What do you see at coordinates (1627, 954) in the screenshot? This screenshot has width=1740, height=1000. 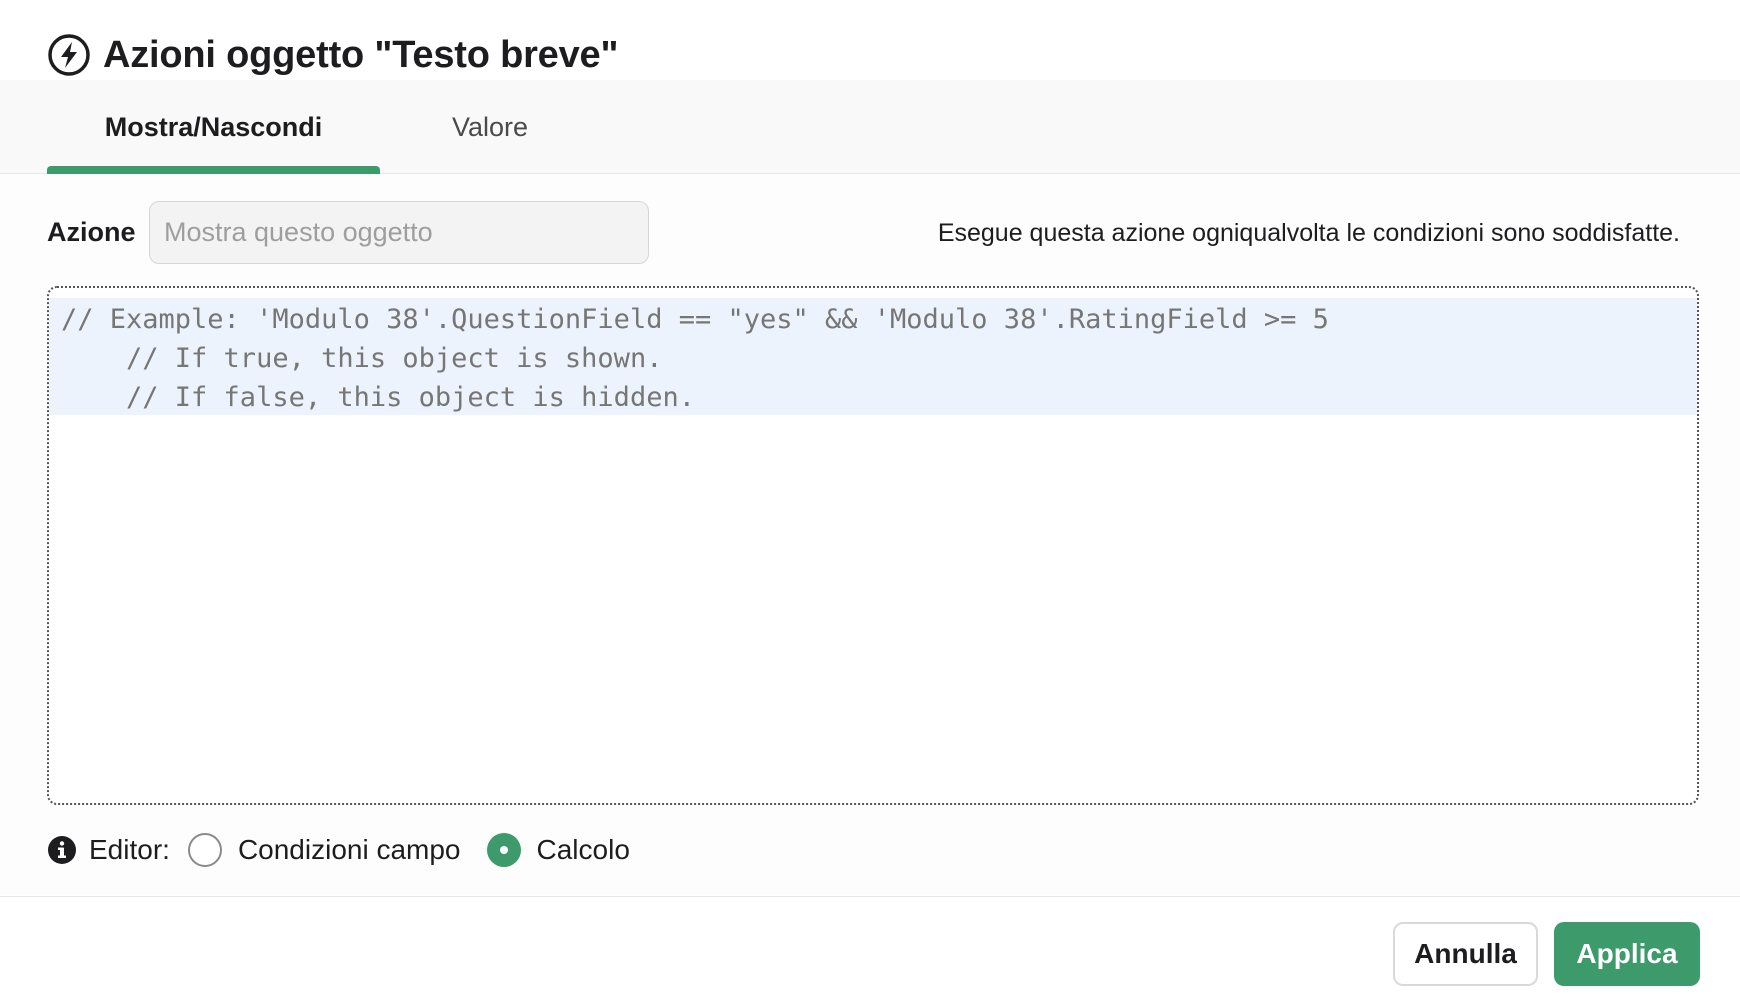 I see `apply-button: Applica` at bounding box center [1627, 954].